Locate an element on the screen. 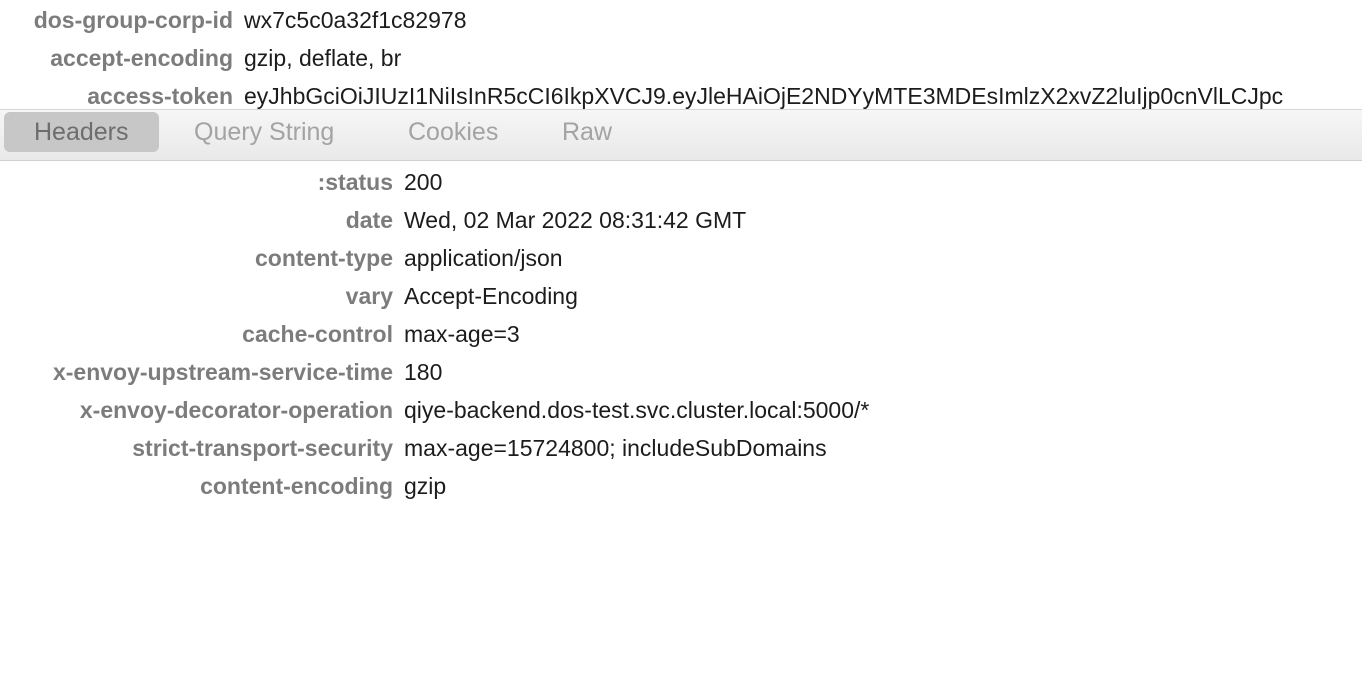 The width and height of the screenshot is (1362, 684). header-value: gzip is located at coordinates (425, 486).